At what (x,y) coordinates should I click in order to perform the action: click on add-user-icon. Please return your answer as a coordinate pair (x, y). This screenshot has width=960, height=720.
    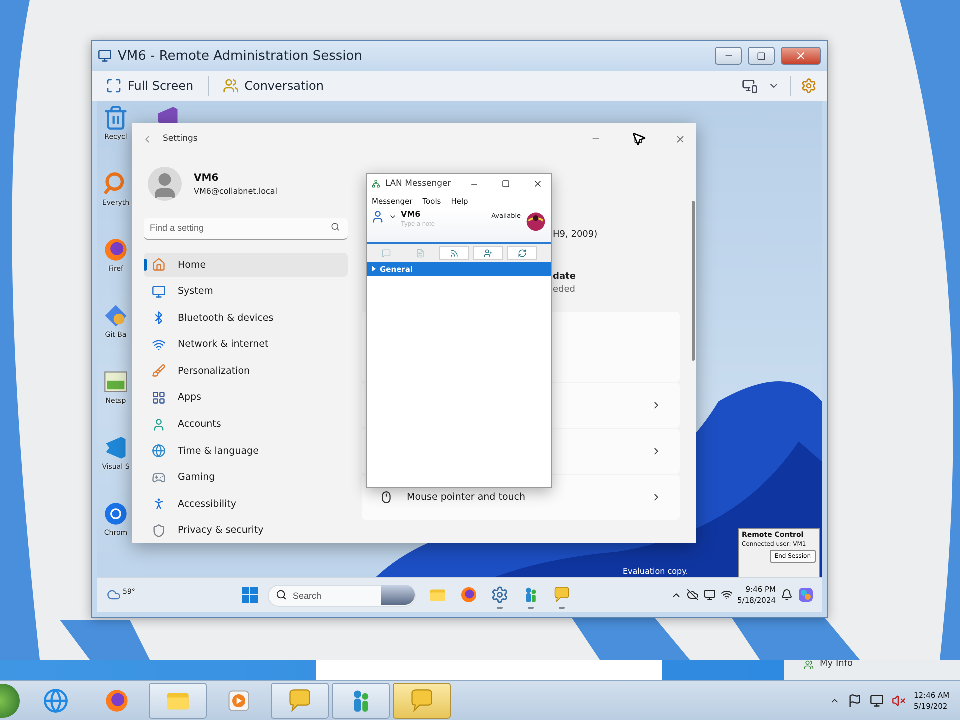
    Looking at the image, I should click on (488, 253).